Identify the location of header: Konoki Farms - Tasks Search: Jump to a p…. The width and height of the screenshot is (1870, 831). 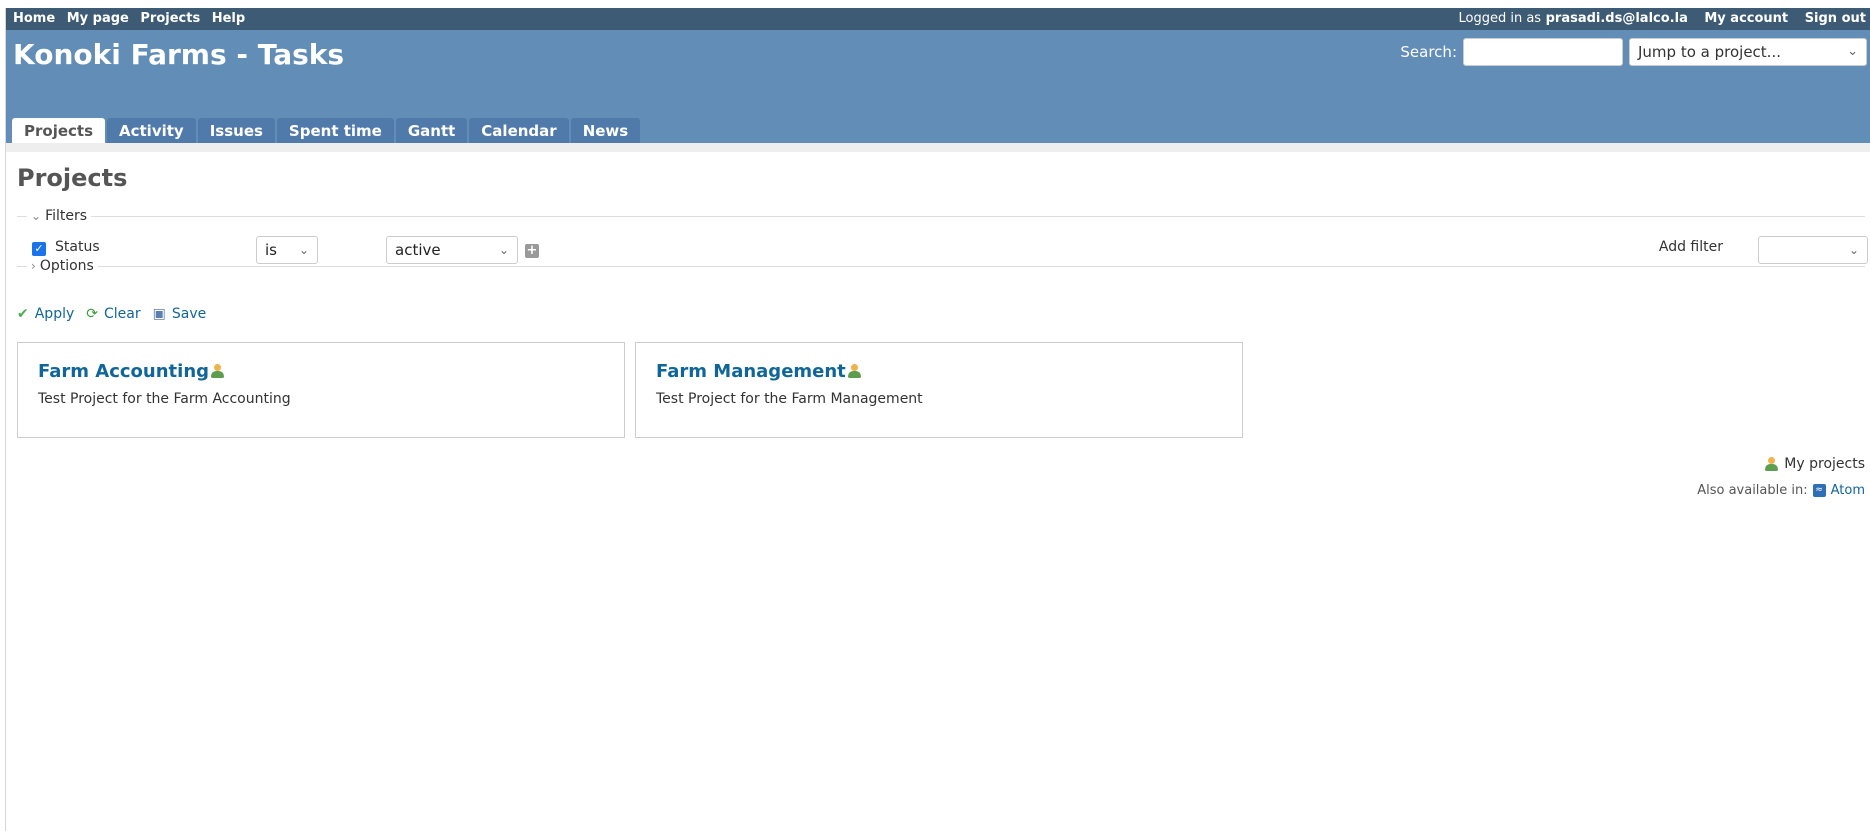
(938, 86).